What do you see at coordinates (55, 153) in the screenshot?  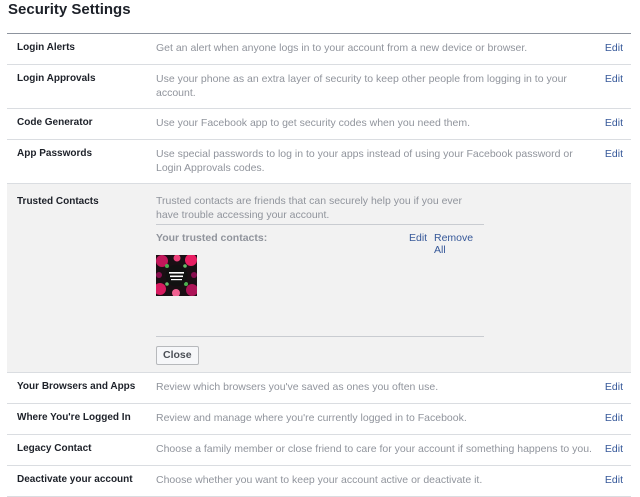 I see `row-label: App Passwords` at bounding box center [55, 153].